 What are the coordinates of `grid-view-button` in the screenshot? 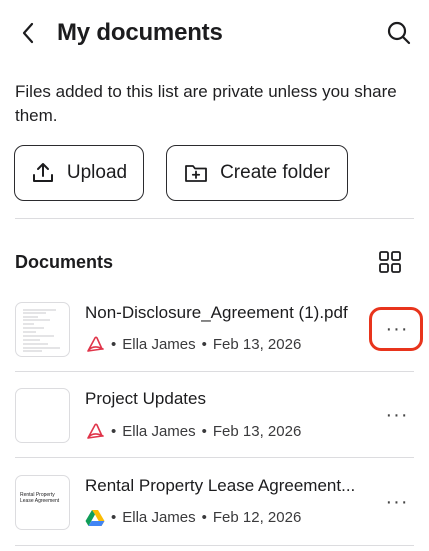 It's located at (390, 262).